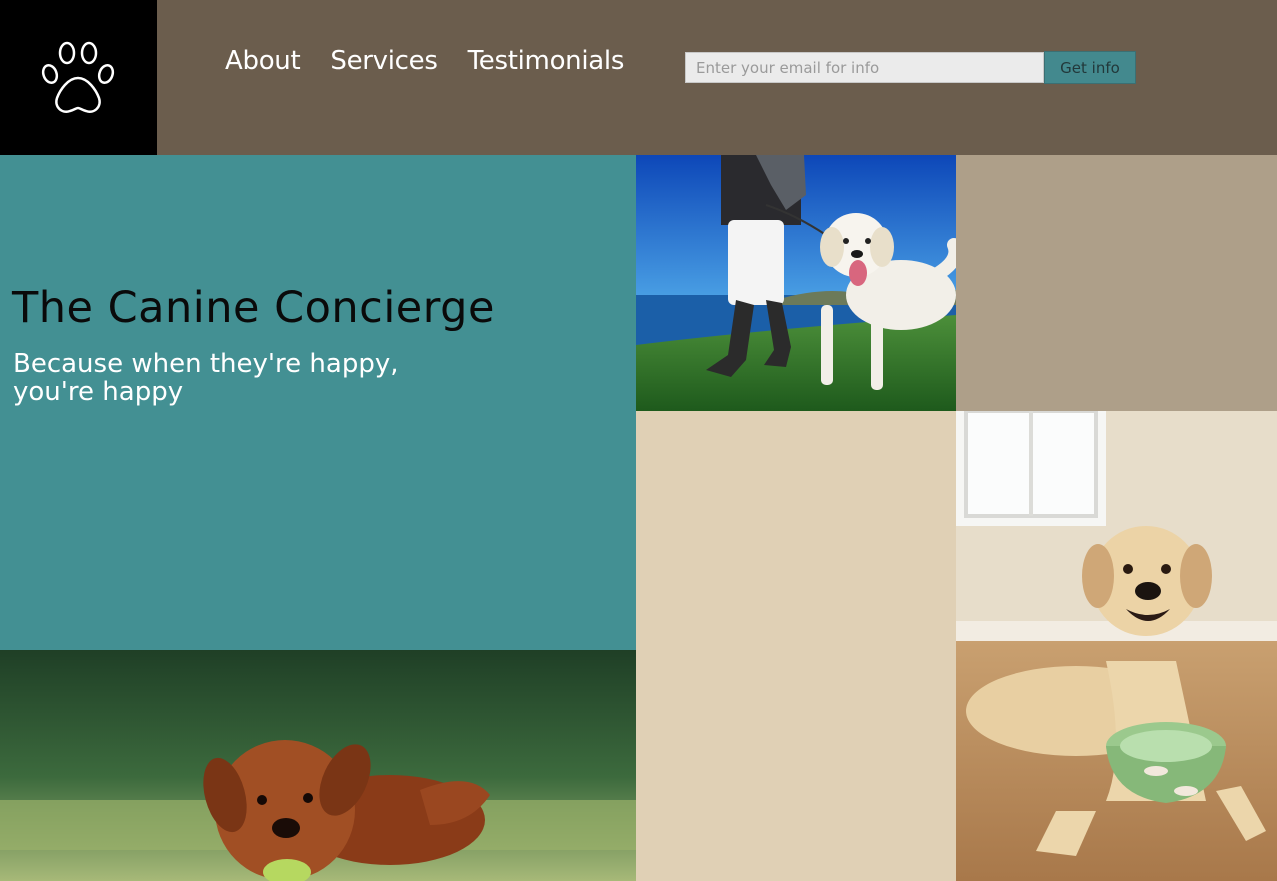 The height and width of the screenshot is (881, 1277). What do you see at coordinates (384, 61) in the screenshot?
I see `nav-services: Services` at bounding box center [384, 61].